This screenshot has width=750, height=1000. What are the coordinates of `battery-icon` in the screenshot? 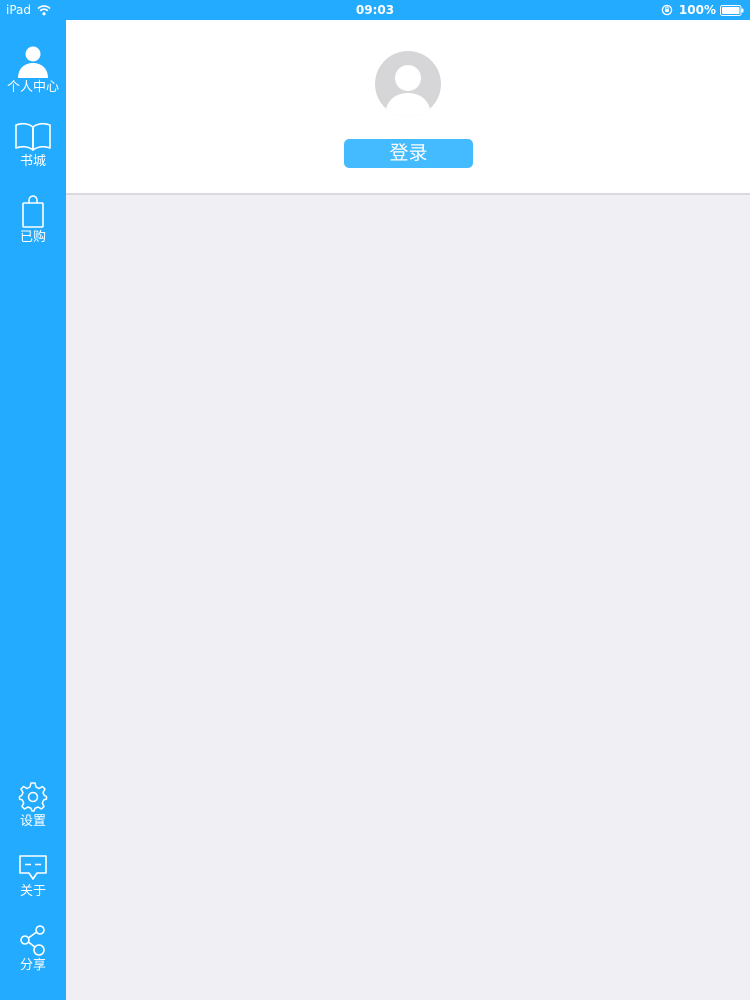 It's located at (732, 10).